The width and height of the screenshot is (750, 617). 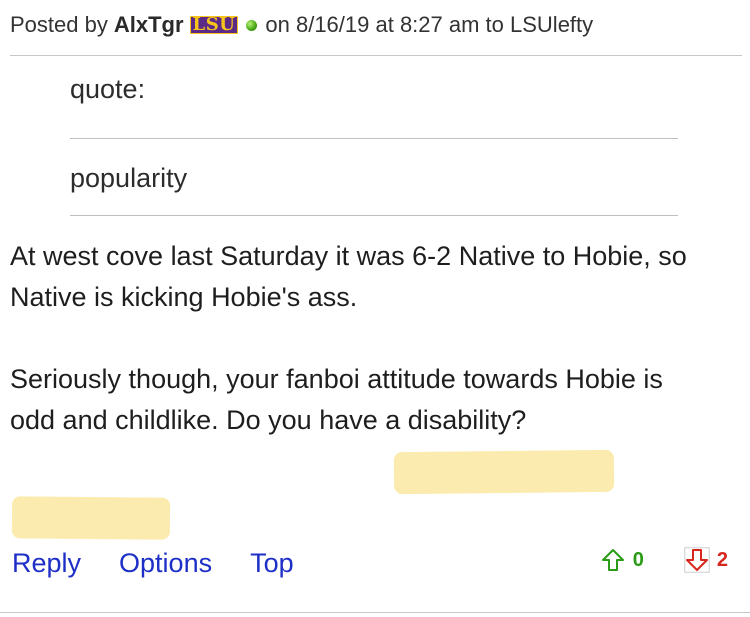 I want to click on reply-link: Reply, so click(x=46, y=563).